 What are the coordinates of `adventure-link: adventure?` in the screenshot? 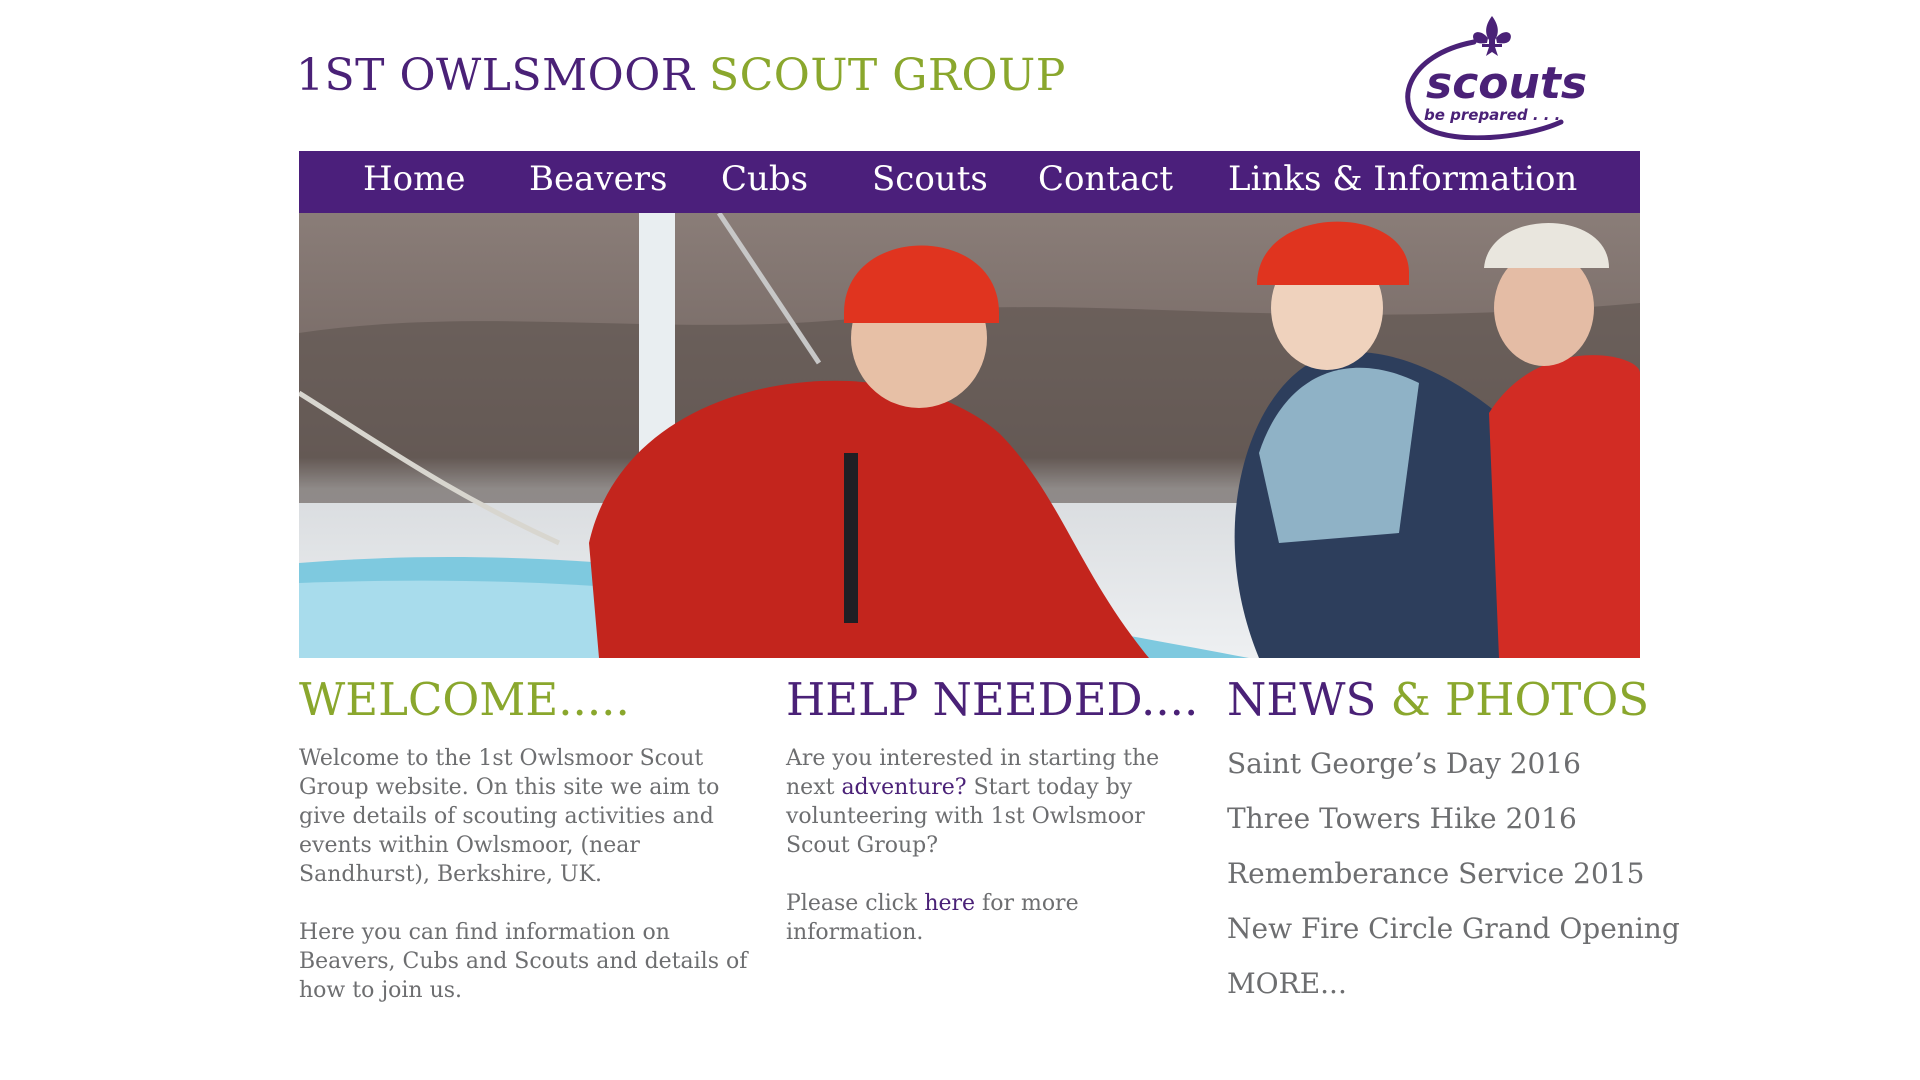 It's located at (903, 787).